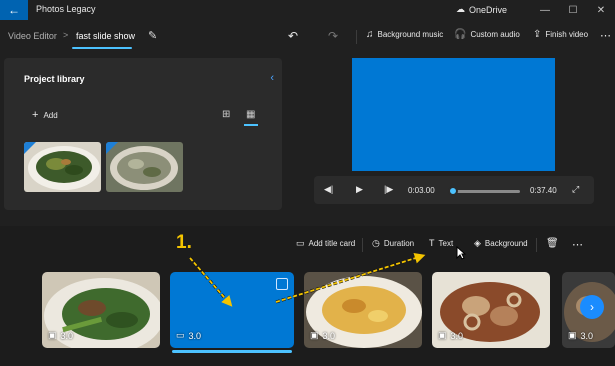 The image size is (615, 366). What do you see at coordinates (601, 10) in the screenshot?
I see `close-icon: ✕` at bounding box center [601, 10].